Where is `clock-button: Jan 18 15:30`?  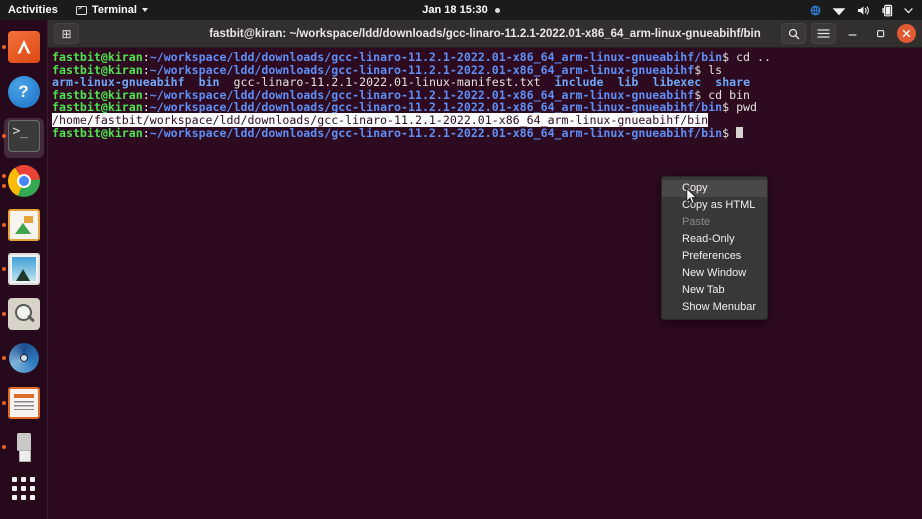
clock-button: Jan 18 15:30 is located at coordinates (461, 10).